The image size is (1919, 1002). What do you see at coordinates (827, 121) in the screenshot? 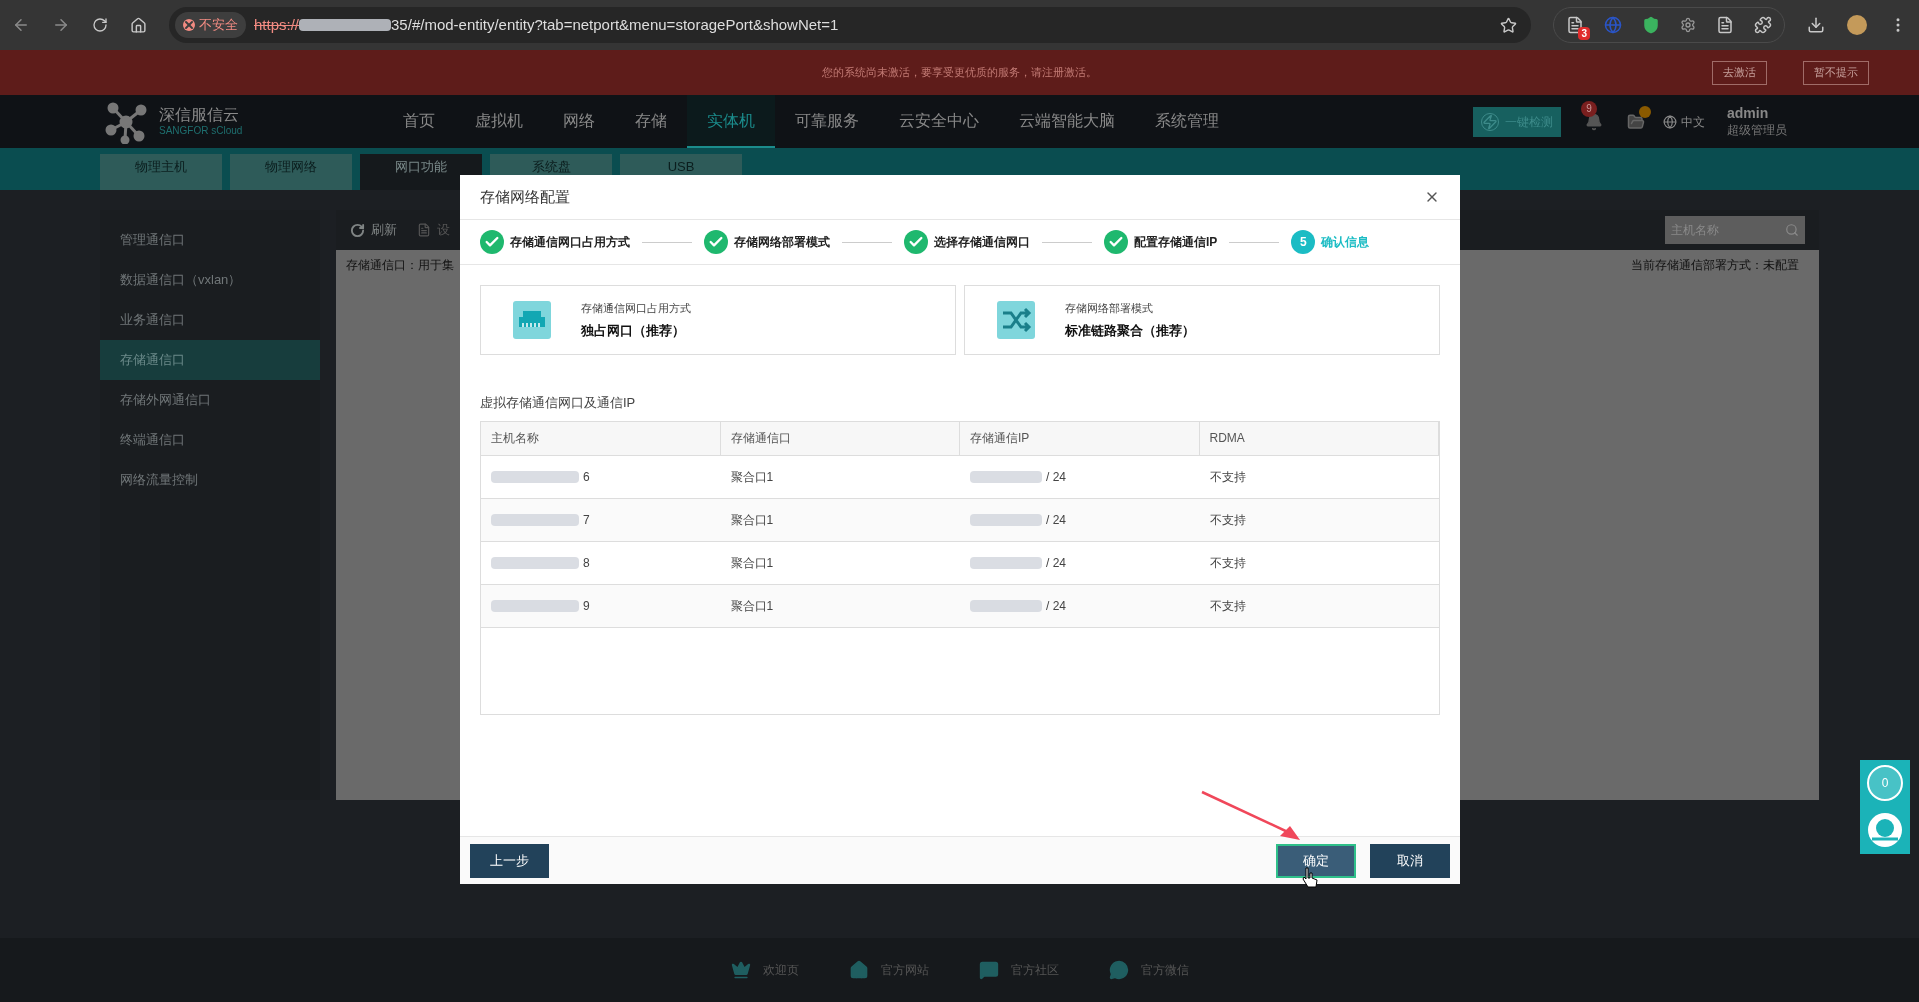
I see `nav-tab: 可靠服务` at bounding box center [827, 121].